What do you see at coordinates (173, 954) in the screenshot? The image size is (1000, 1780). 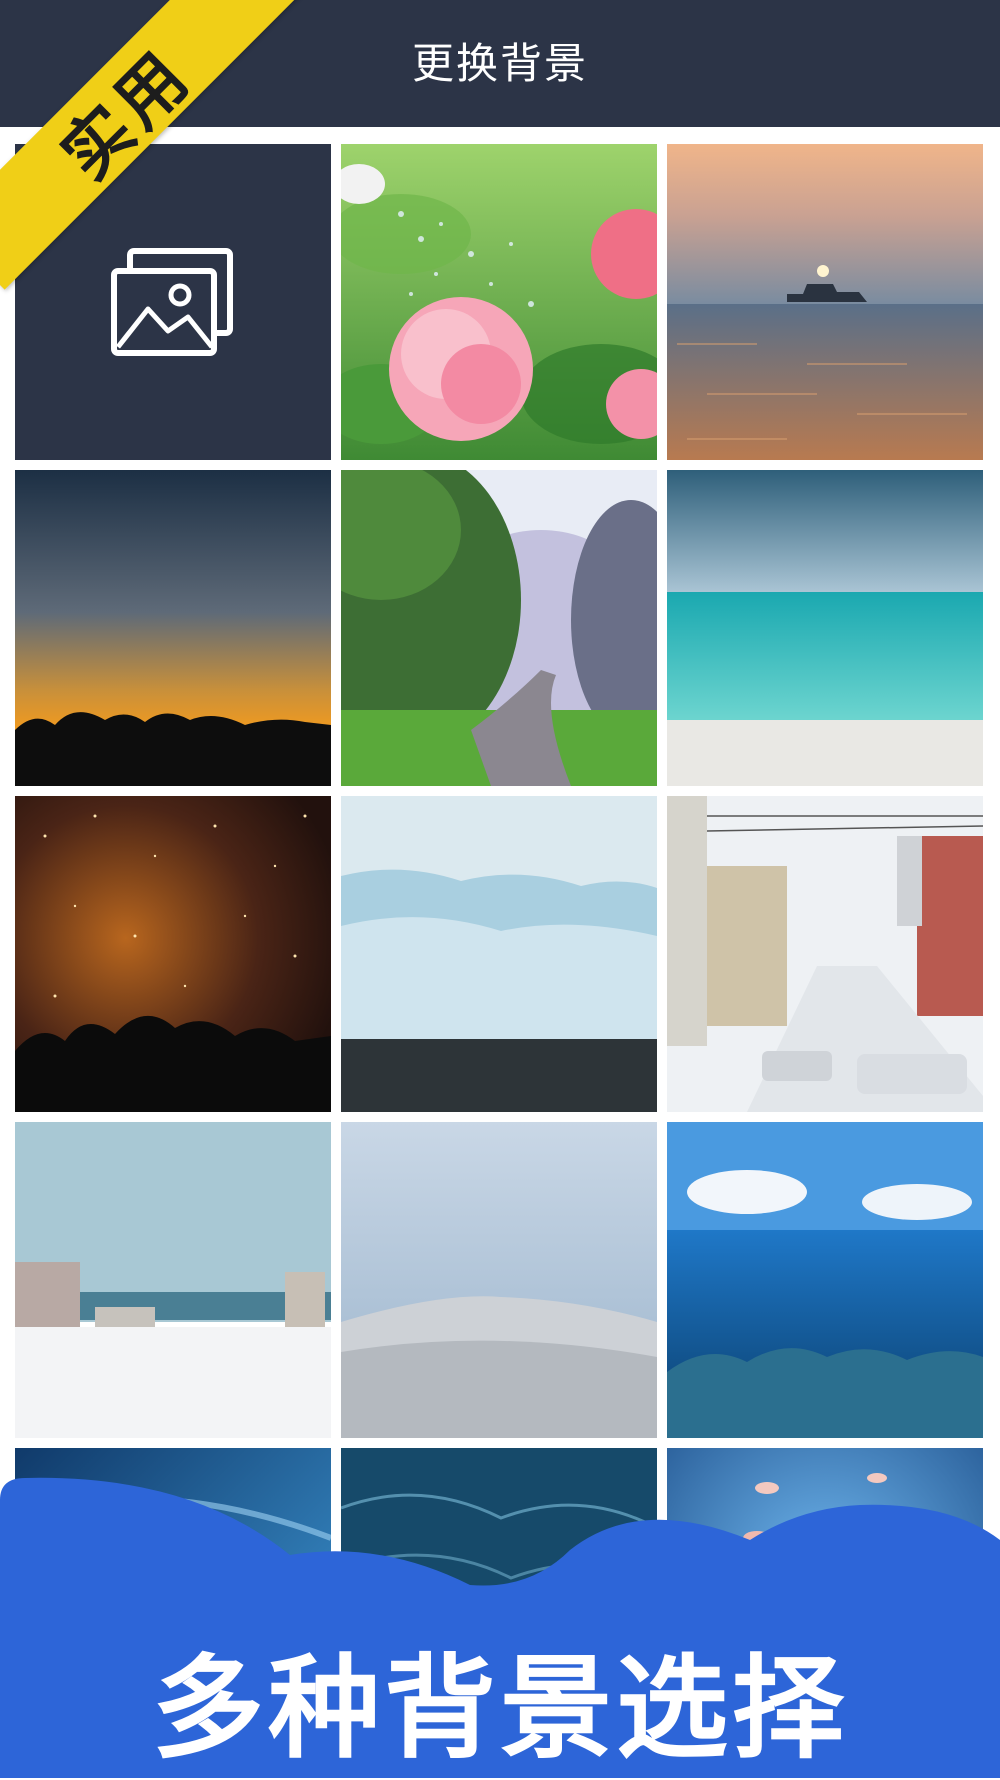 I see `background-thumb-starry-night` at bounding box center [173, 954].